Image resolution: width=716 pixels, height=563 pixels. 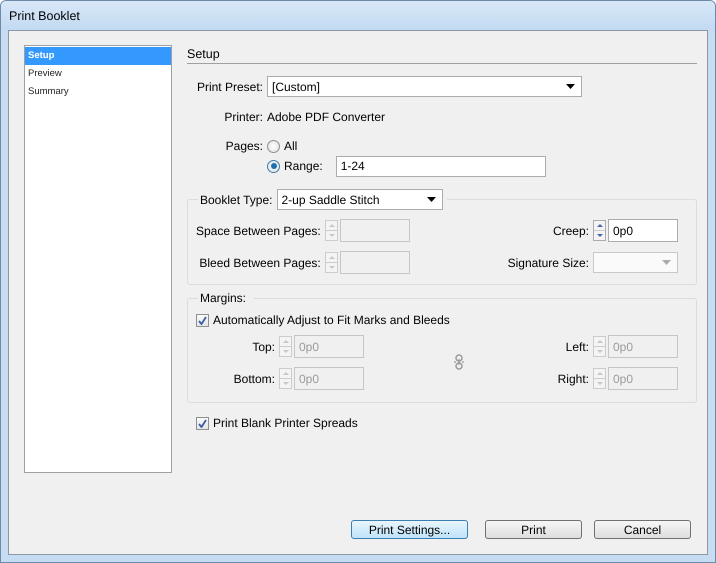 What do you see at coordinates (44, 15) in the screenshot?
I see `window-title: Print Booklet` at bounding box center [44, 15].